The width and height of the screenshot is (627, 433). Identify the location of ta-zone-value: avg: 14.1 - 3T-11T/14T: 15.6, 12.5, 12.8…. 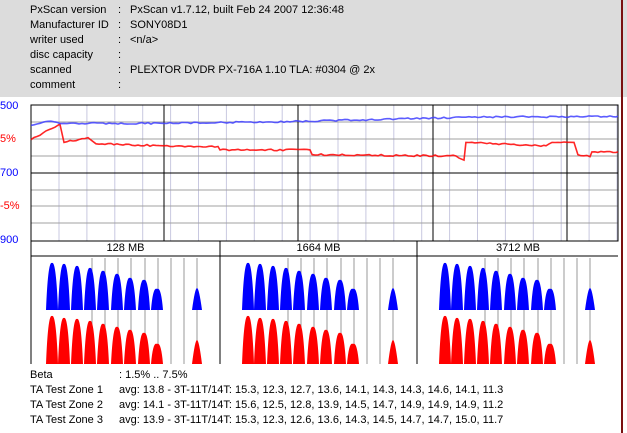
(311, 405).